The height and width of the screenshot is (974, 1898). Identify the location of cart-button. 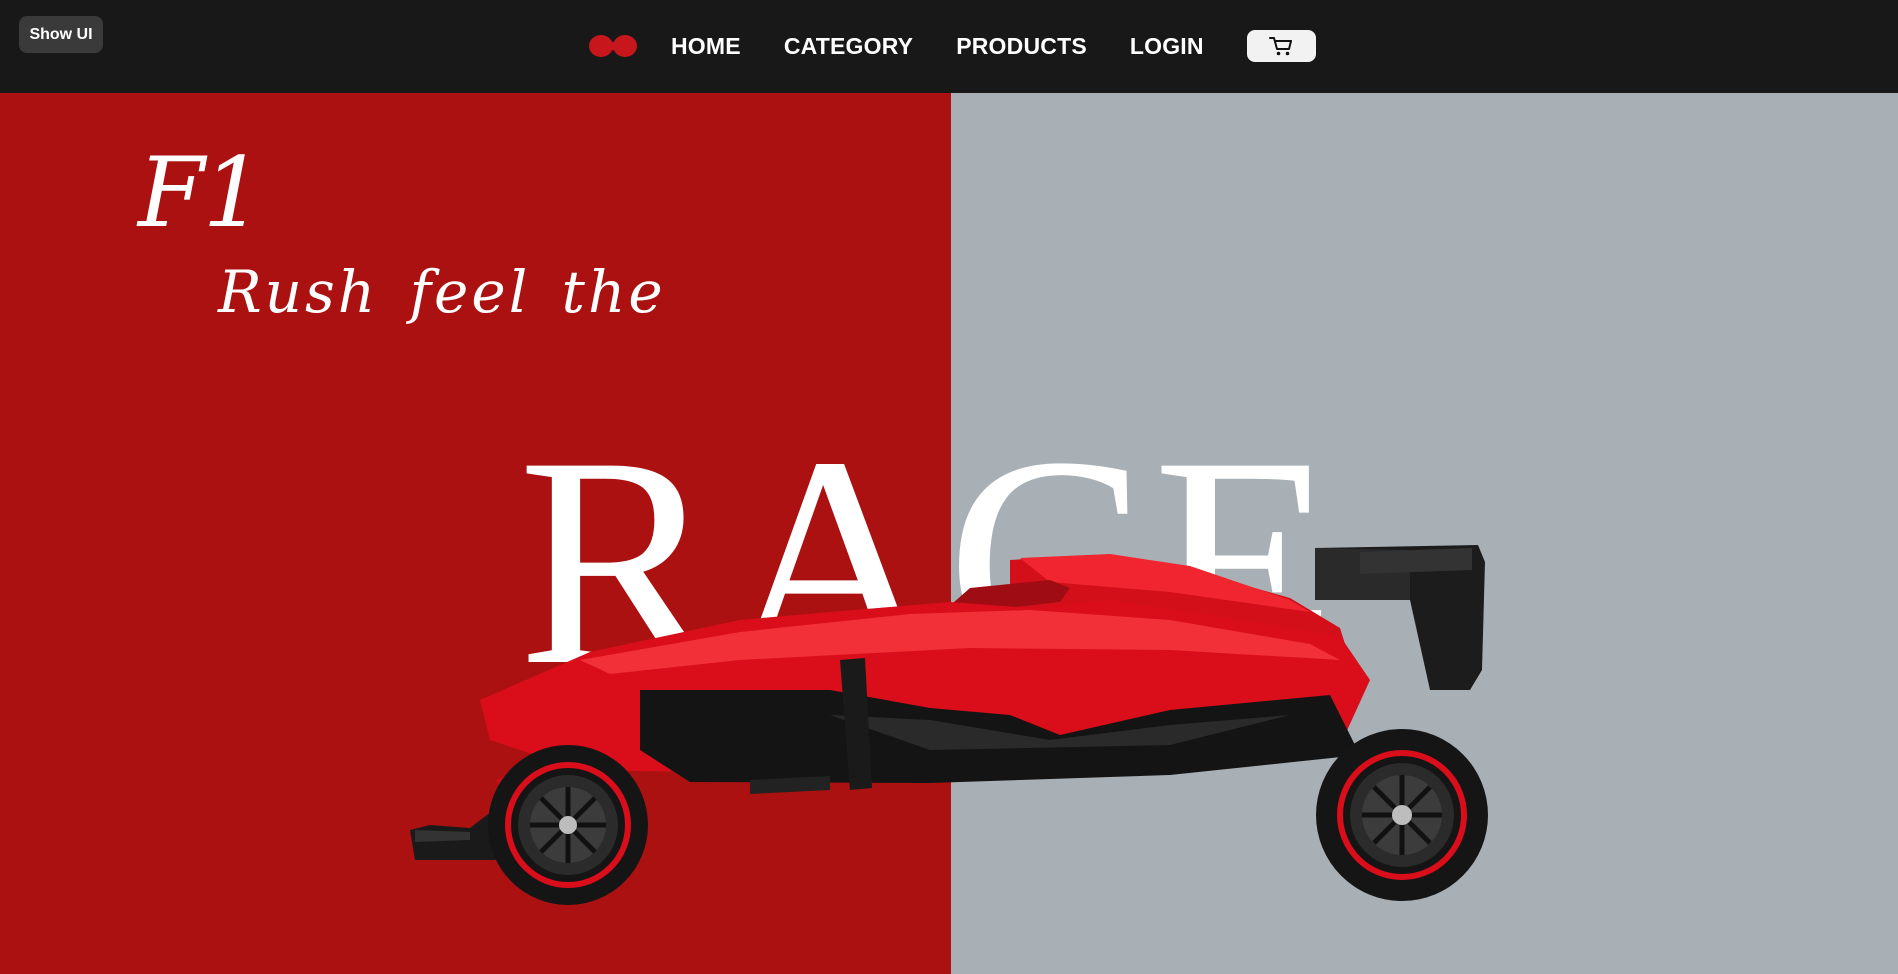
(1281, 46).